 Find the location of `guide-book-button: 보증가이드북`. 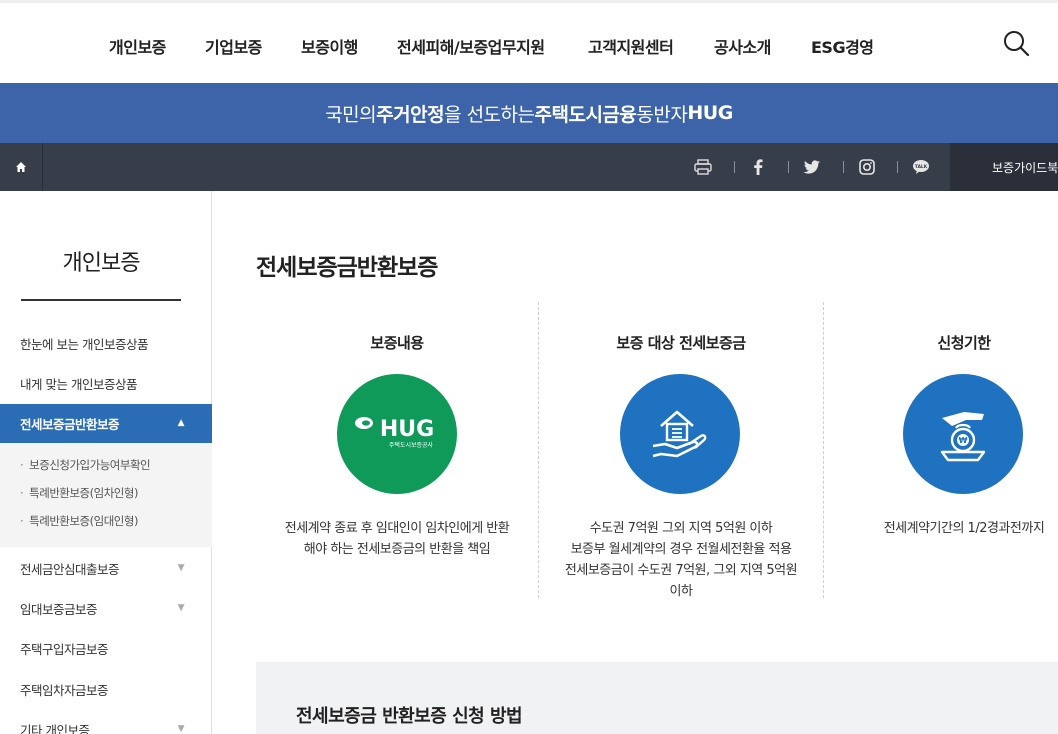

guide-book-button: 보증가이드북 is located at coordinates (1004, 167).